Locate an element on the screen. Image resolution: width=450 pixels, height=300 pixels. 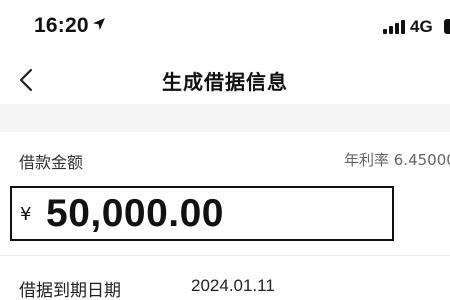
battery-icon is located at coordinates (447, 26).